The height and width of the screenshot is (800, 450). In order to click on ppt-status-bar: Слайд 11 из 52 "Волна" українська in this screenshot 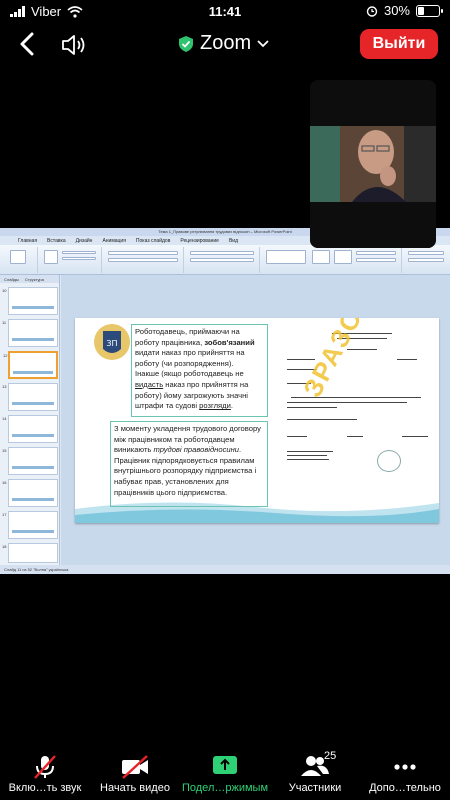, I will do `click(225, 569)`.